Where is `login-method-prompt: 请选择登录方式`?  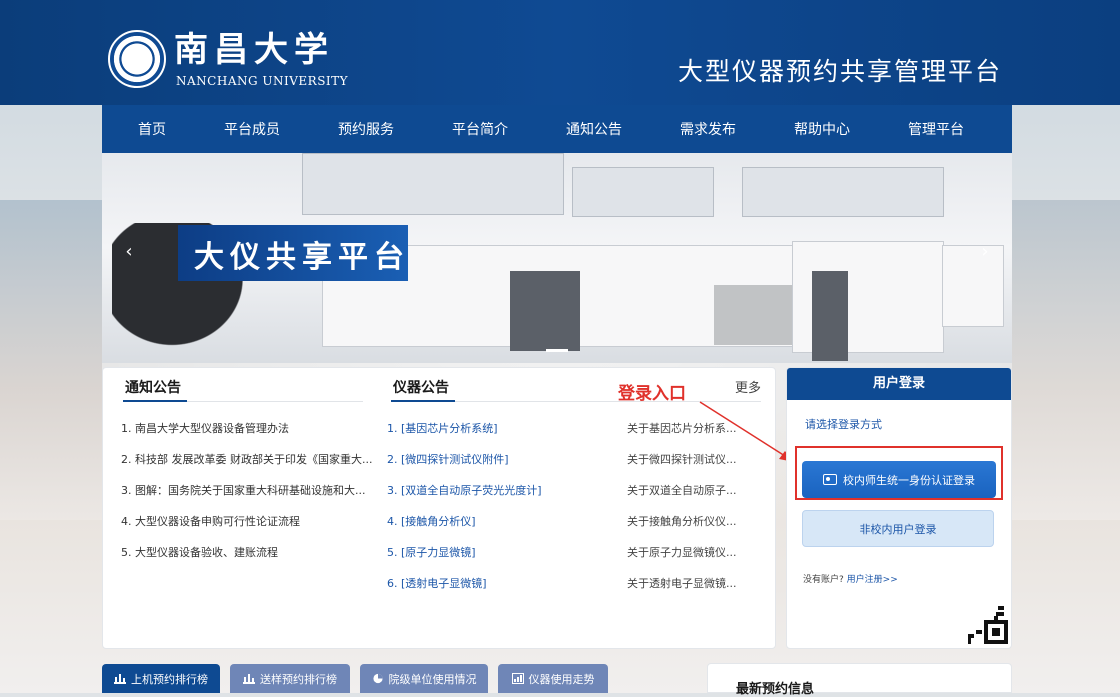 login-method-prompt: 请选择登录方式 is located at coordinates (843, 424).